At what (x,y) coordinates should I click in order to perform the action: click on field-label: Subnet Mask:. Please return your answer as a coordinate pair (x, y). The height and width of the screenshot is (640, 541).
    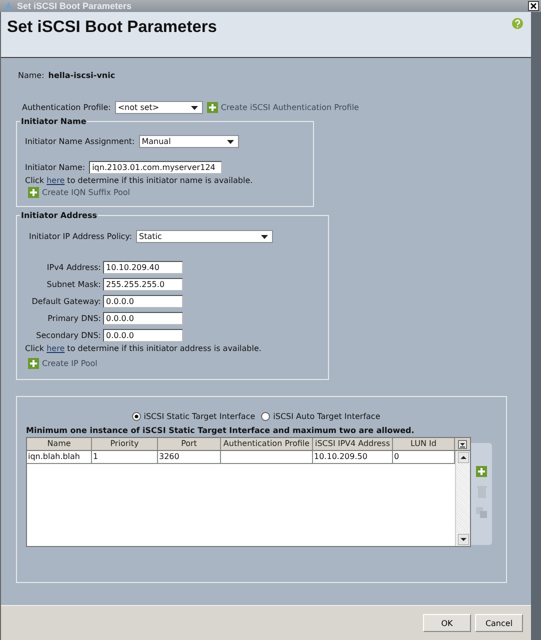
    Looking at the image, I should click on (73, 284).